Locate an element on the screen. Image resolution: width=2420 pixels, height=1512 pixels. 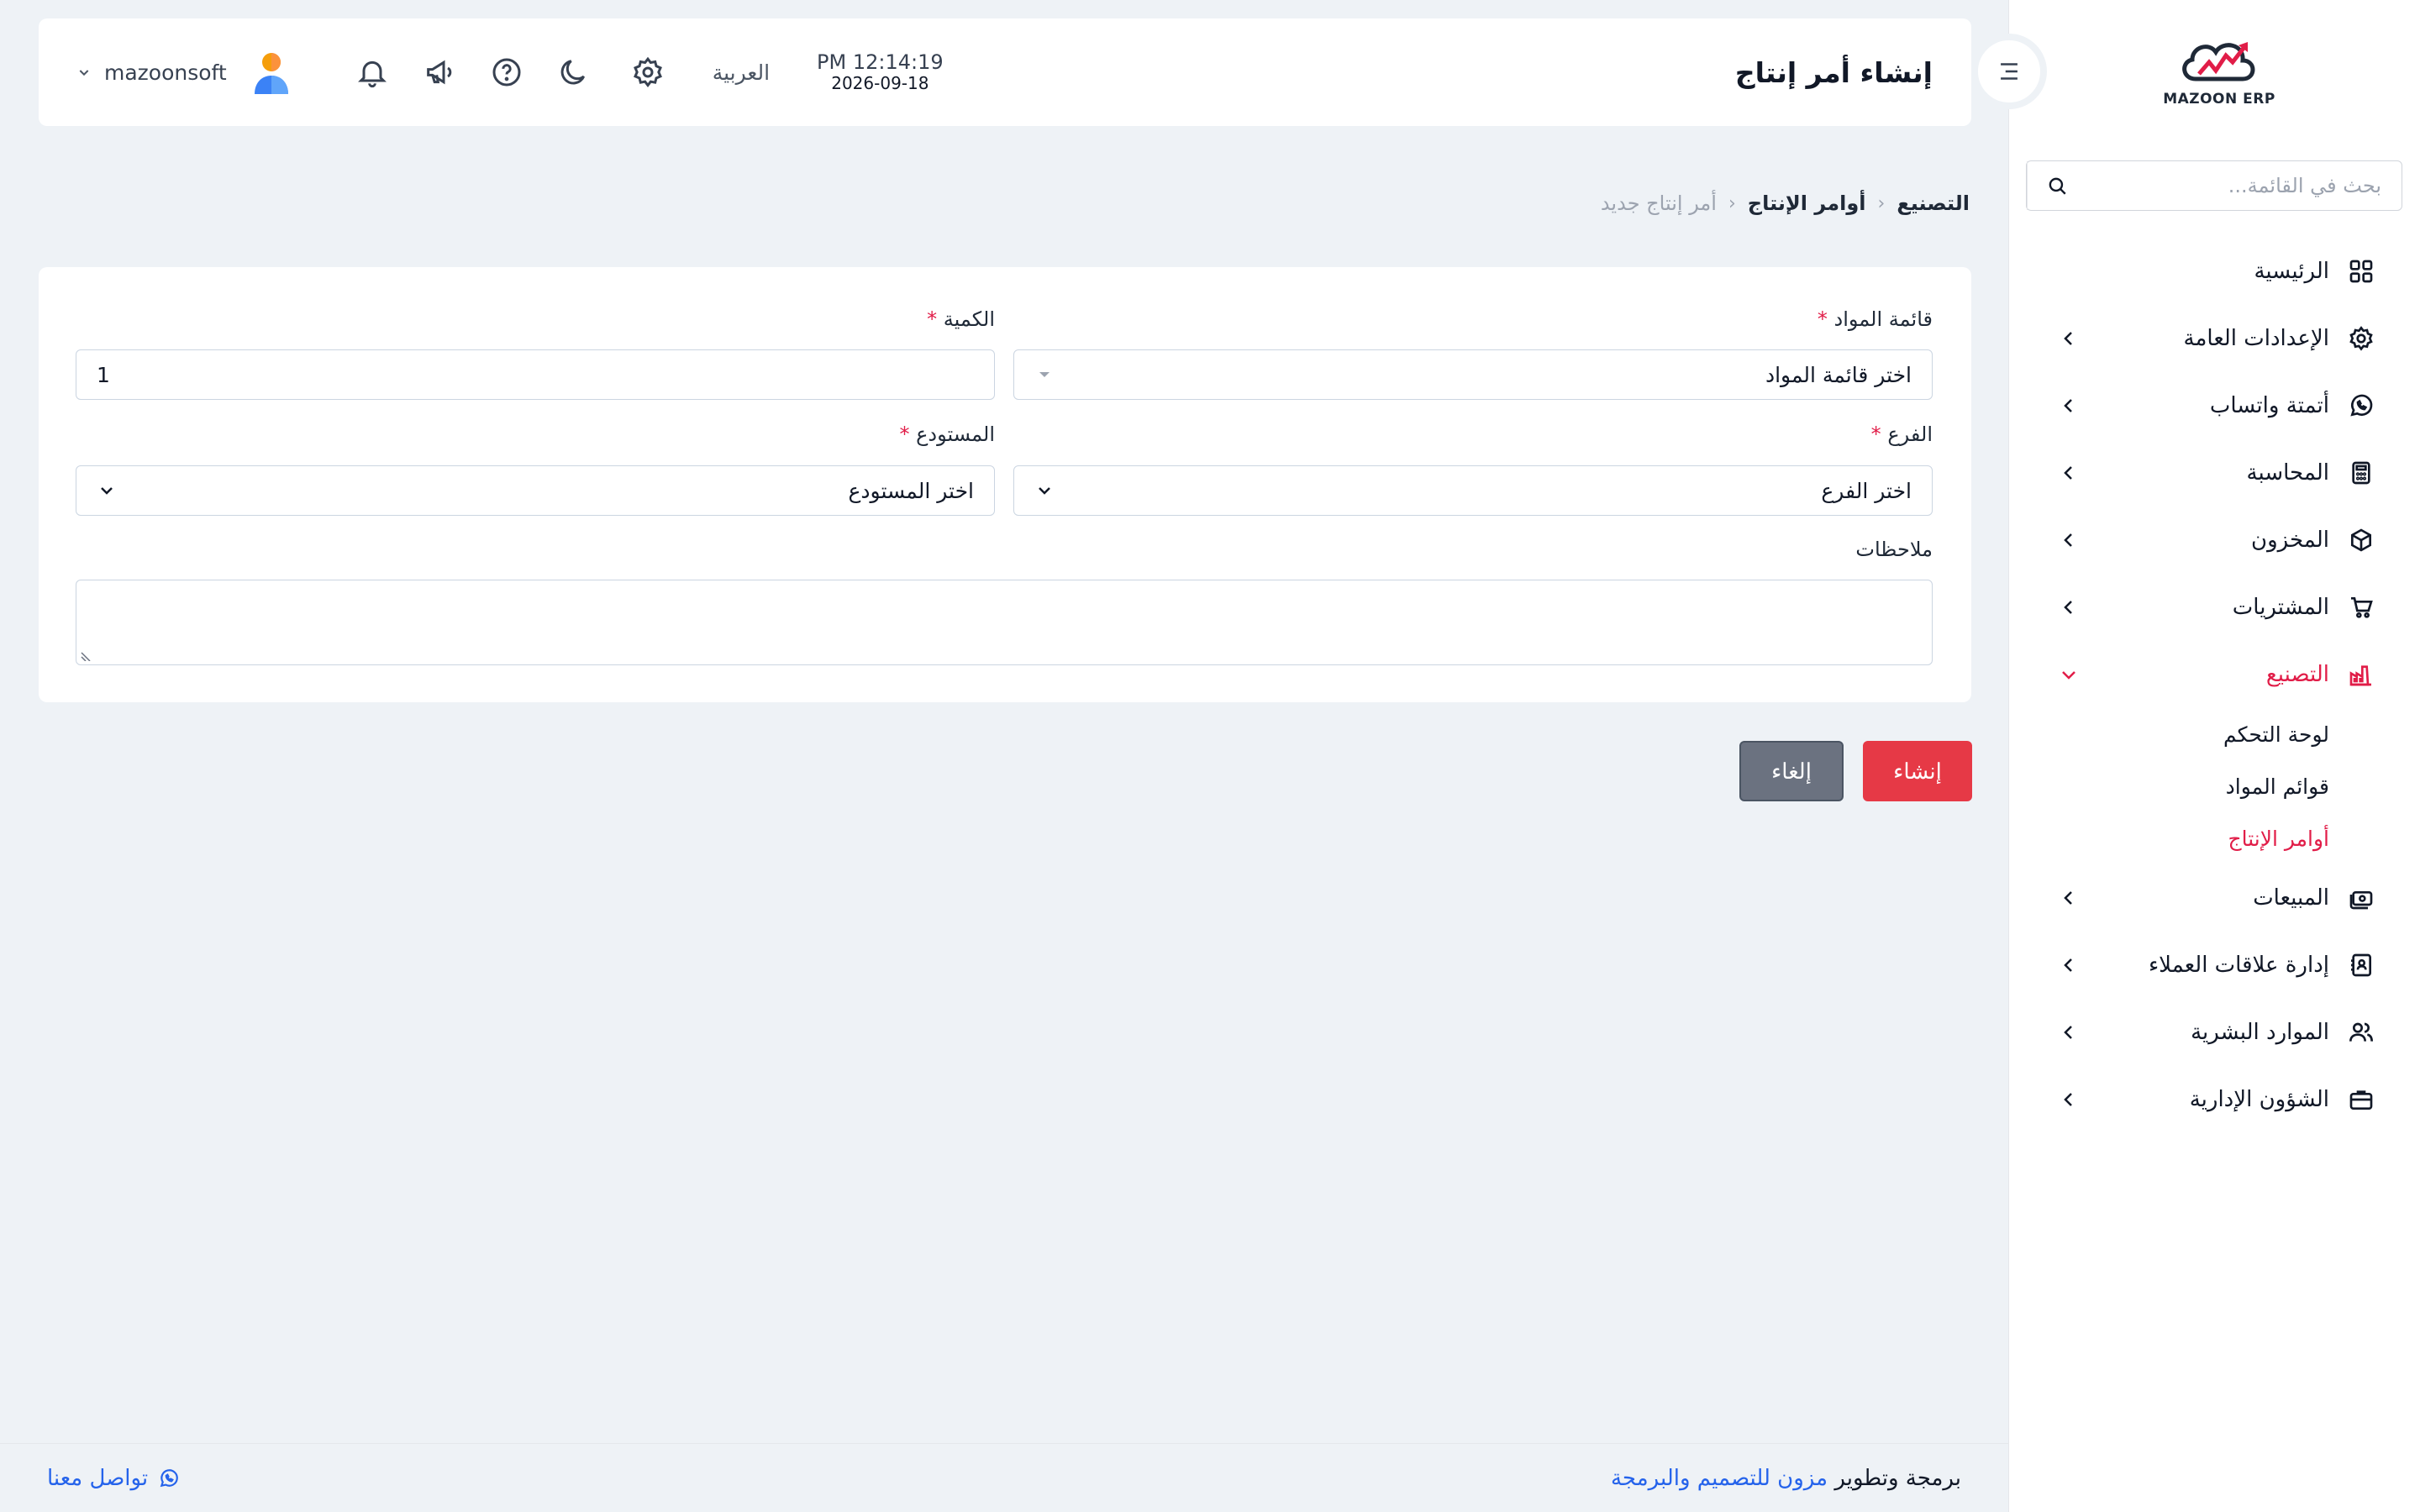
sidebar-item-whatsapp: أتمتة واتساب is located at coordinates (2214, 405).